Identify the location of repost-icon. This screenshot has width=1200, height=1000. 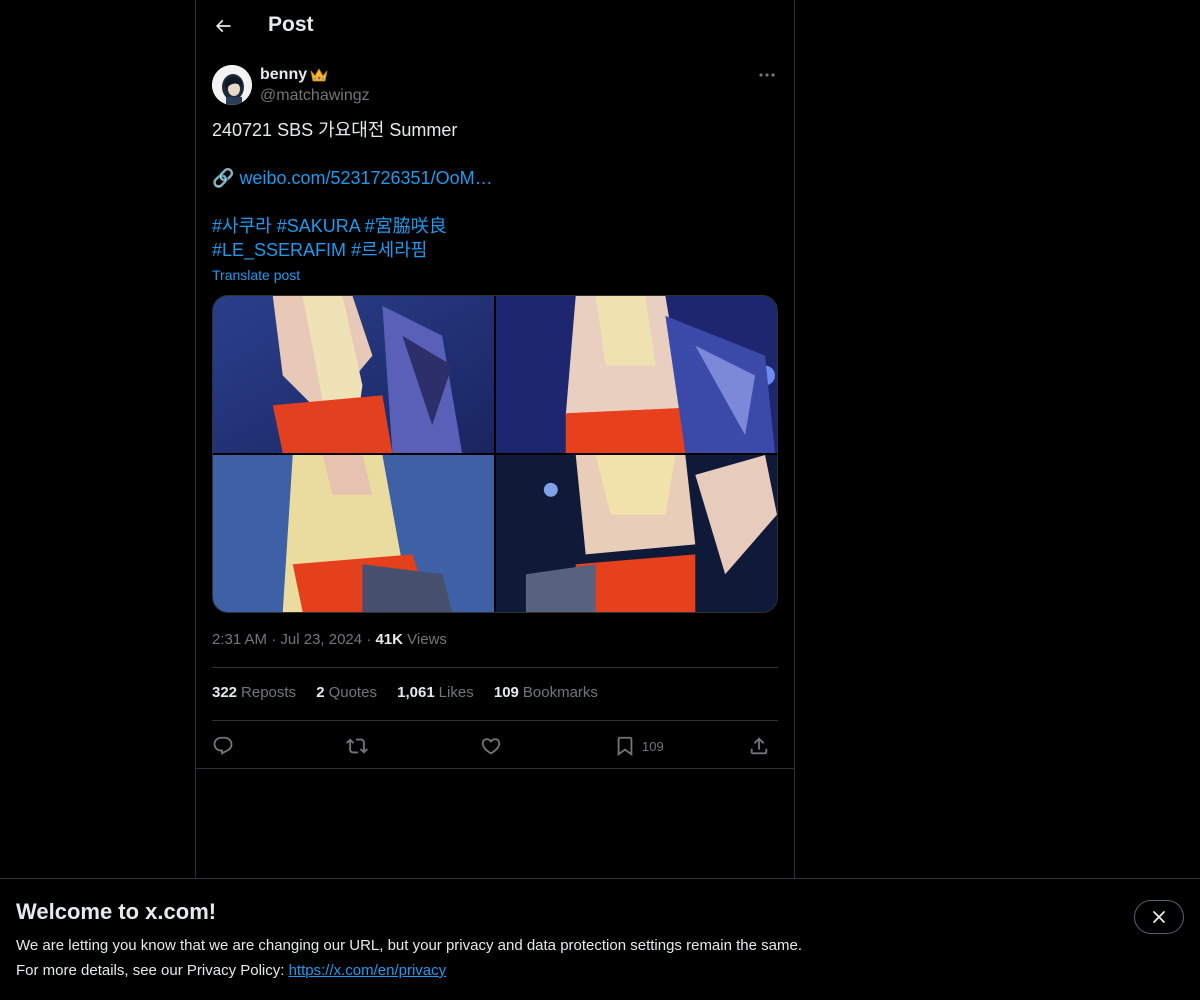
(357, 746).